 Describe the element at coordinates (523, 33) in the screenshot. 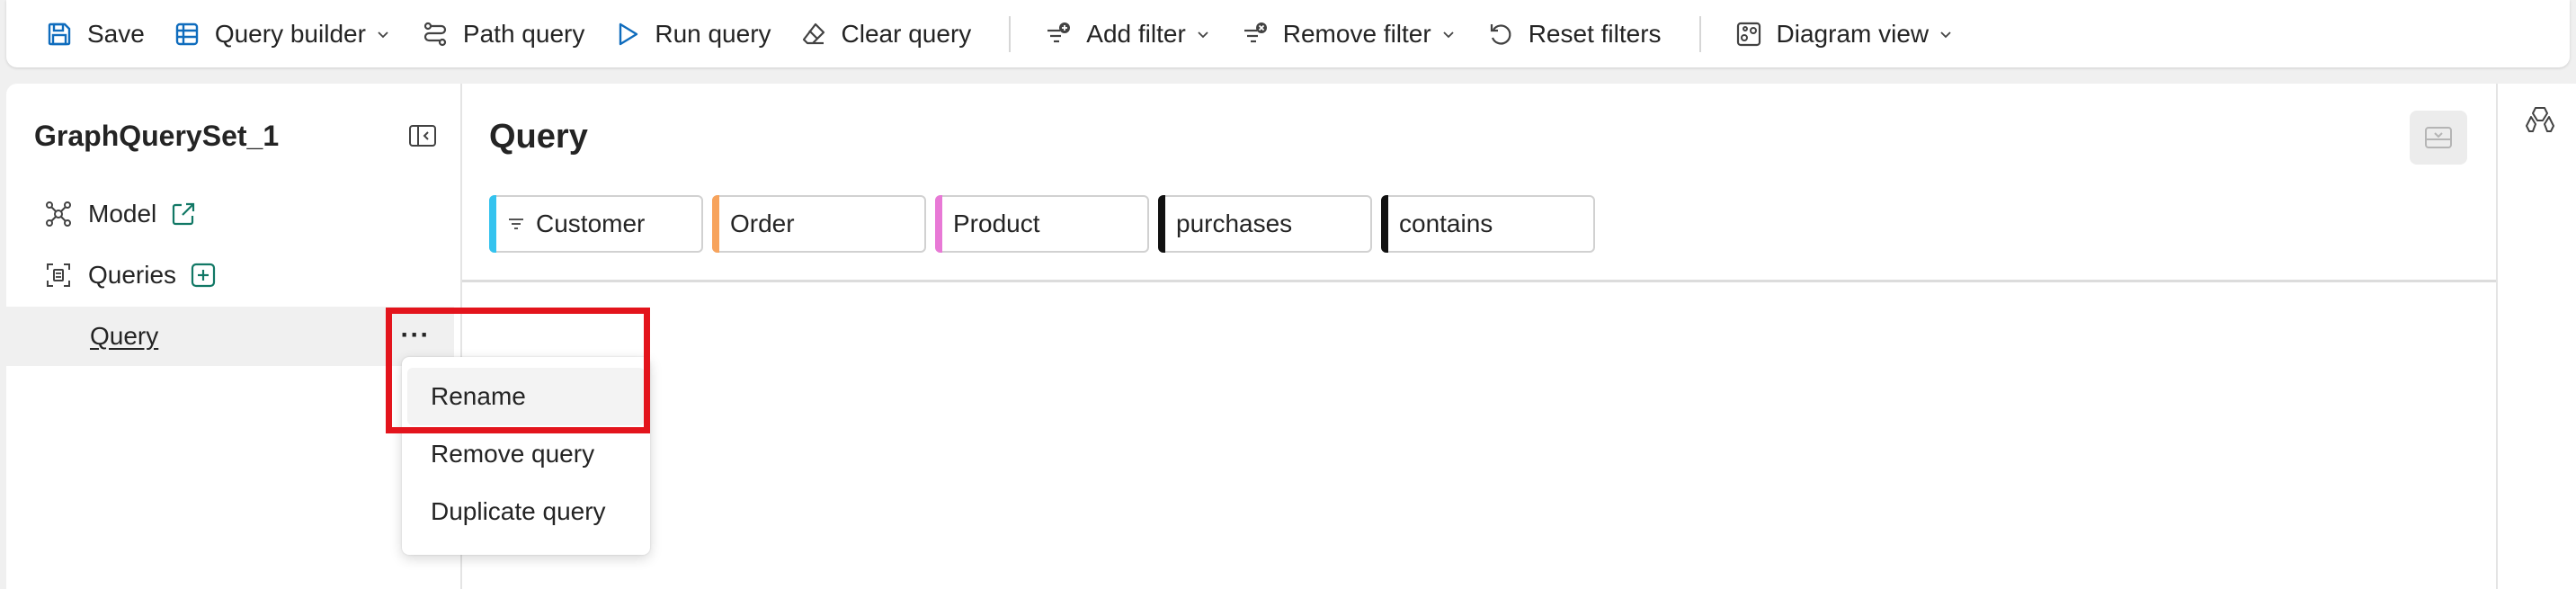

I see `path-query-label: Path query` at that location.